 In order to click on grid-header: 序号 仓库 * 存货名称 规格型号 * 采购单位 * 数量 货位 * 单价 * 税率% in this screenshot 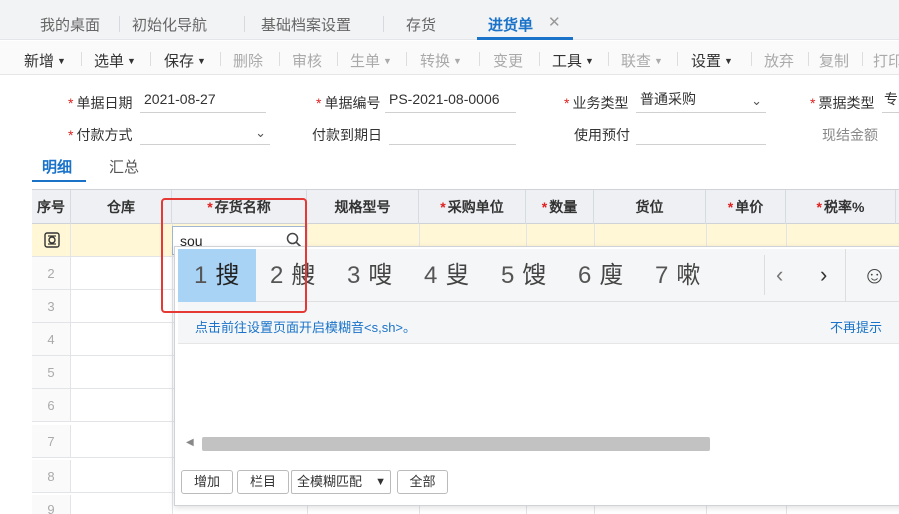, I will do `click(465, 207)`.